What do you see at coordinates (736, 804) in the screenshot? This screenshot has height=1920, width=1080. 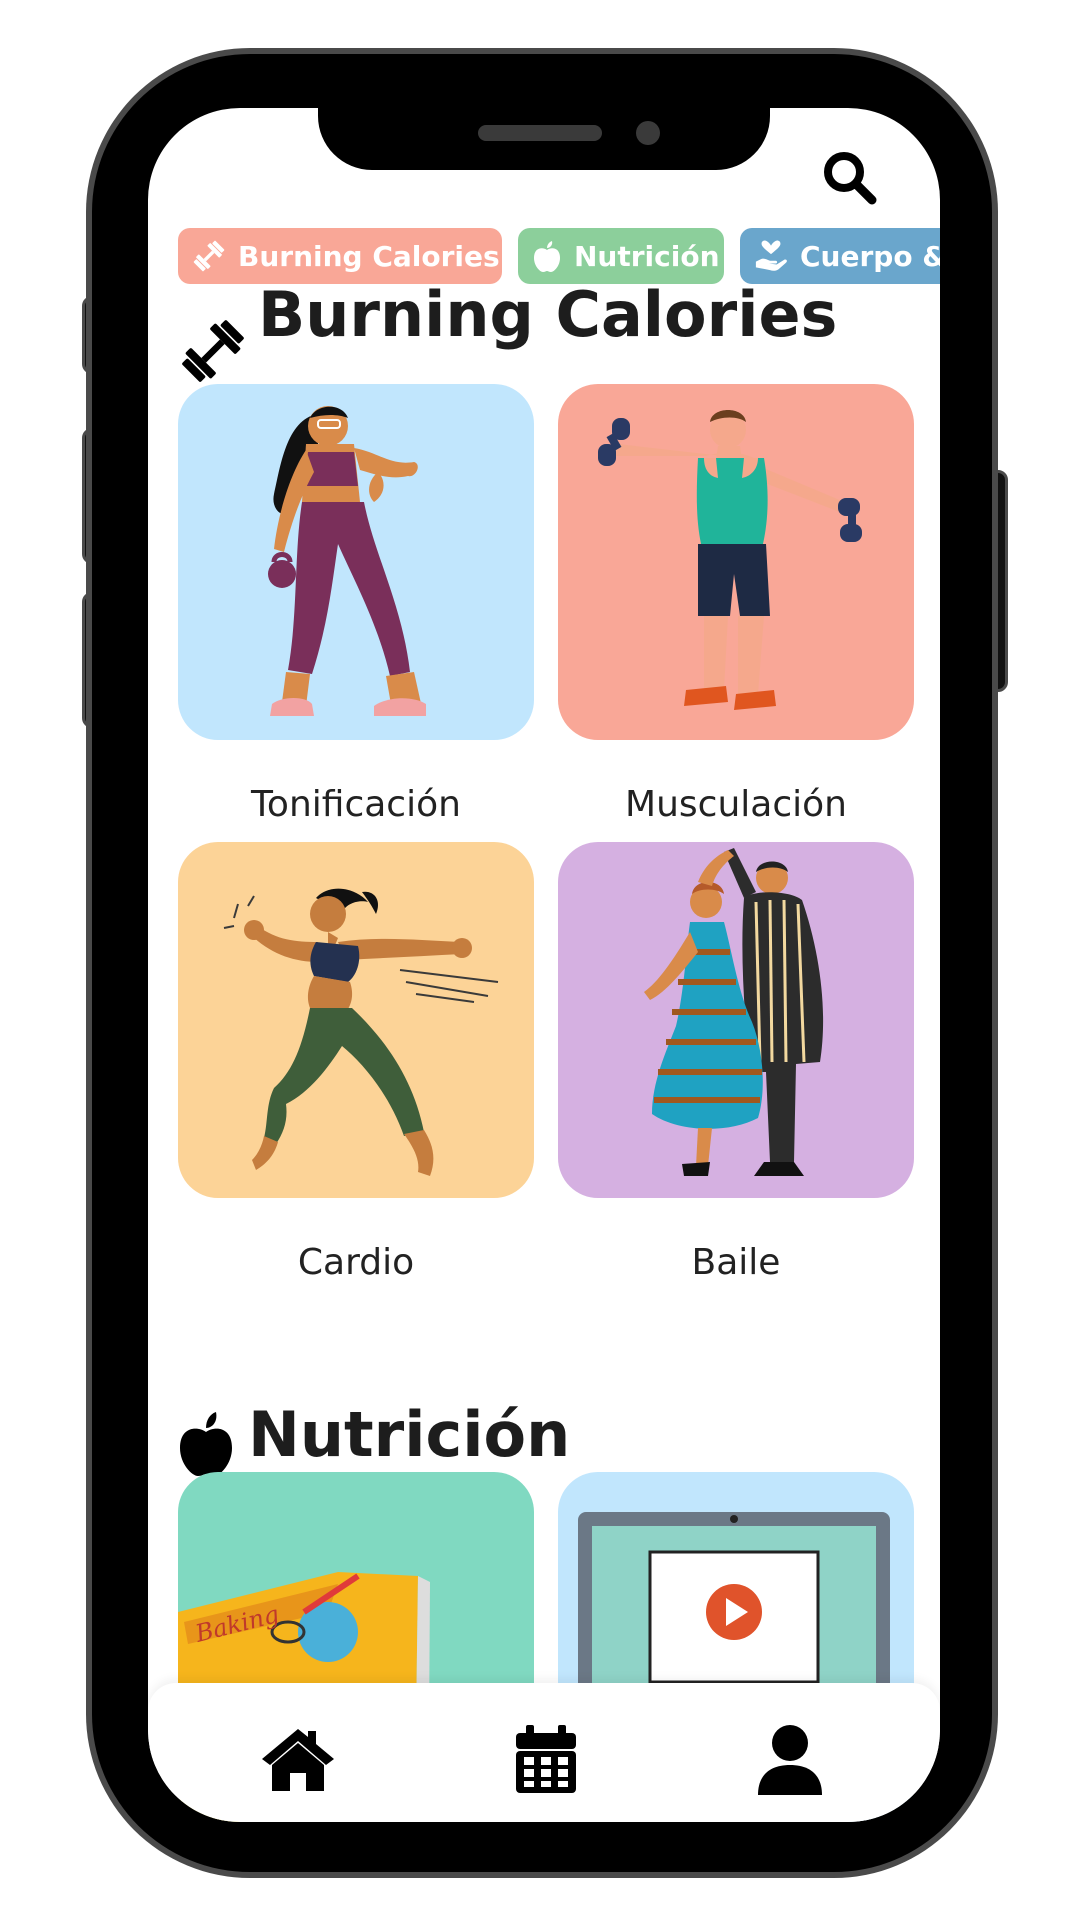 I see `card-label-musculacion: Musculación` at bounding box center [736, 804].